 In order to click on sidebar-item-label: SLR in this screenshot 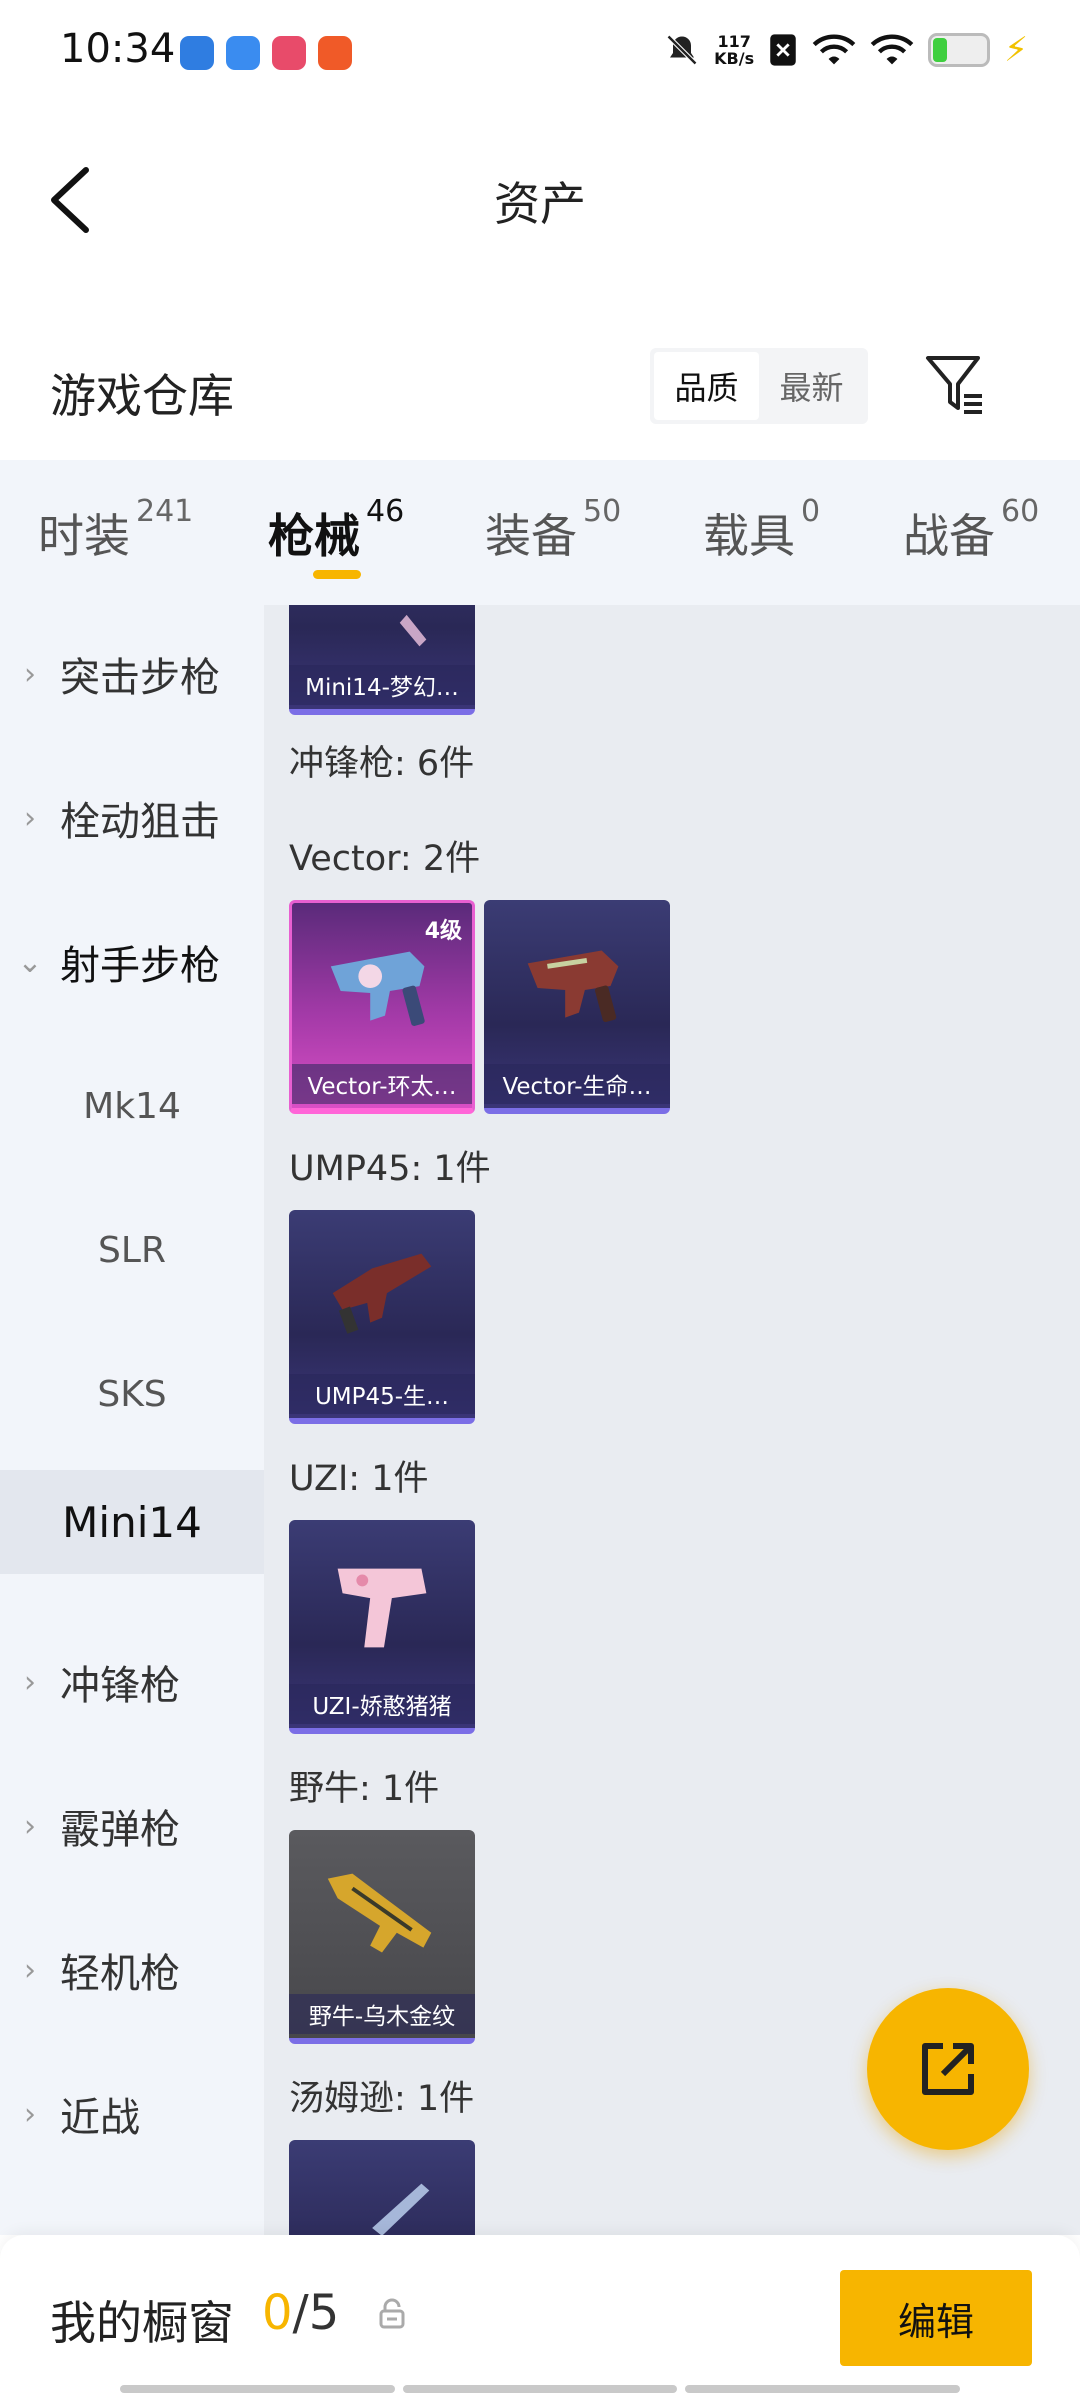, I will do `click(132, 1250)`.